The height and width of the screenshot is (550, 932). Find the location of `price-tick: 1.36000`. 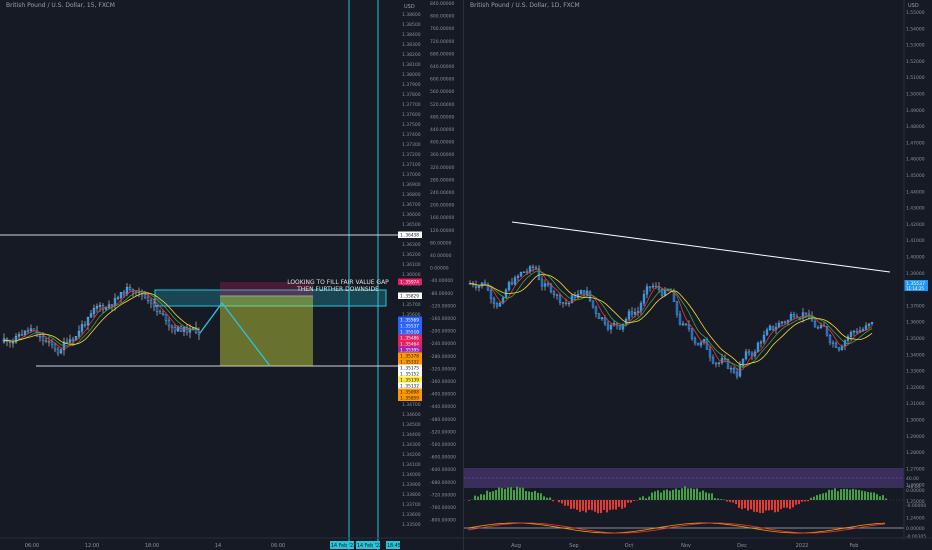

price-tick: 1.36000 is located at coordinates (411, 275).